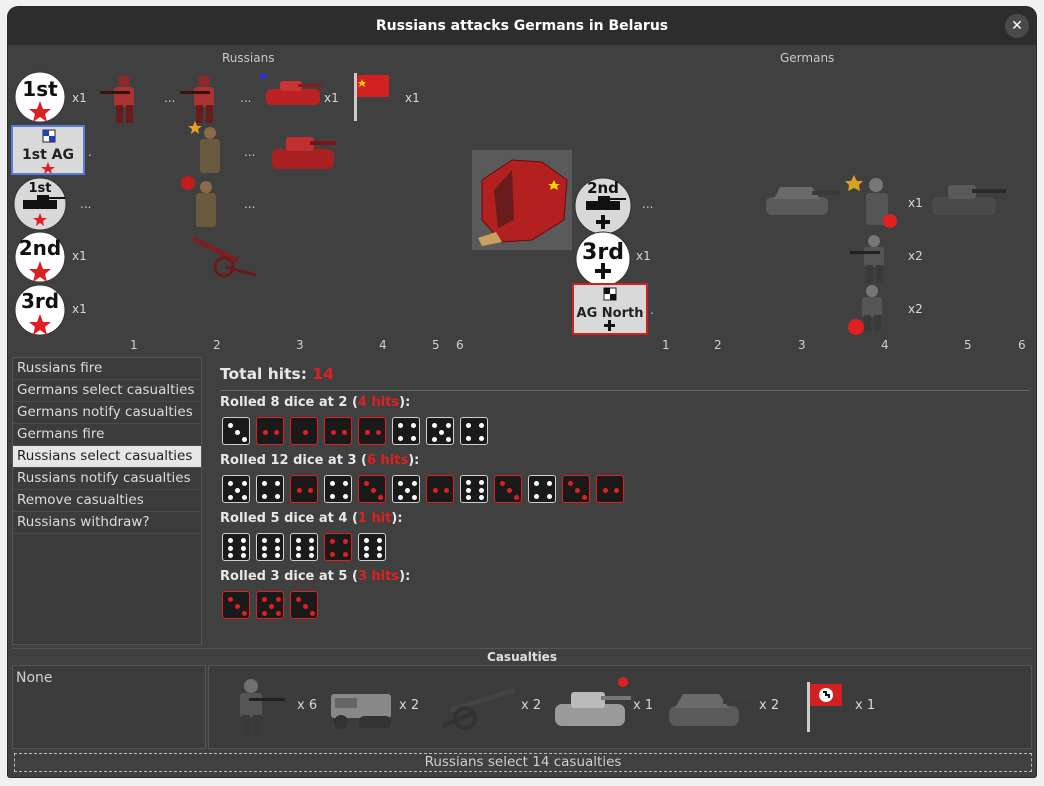 Image resolution: width=1044 pixels, height=786 pixels. What do you see at coordinates (34, 678) in the screenshot?
I see `casualties-none-label: None` at bounding box center [34, 678].